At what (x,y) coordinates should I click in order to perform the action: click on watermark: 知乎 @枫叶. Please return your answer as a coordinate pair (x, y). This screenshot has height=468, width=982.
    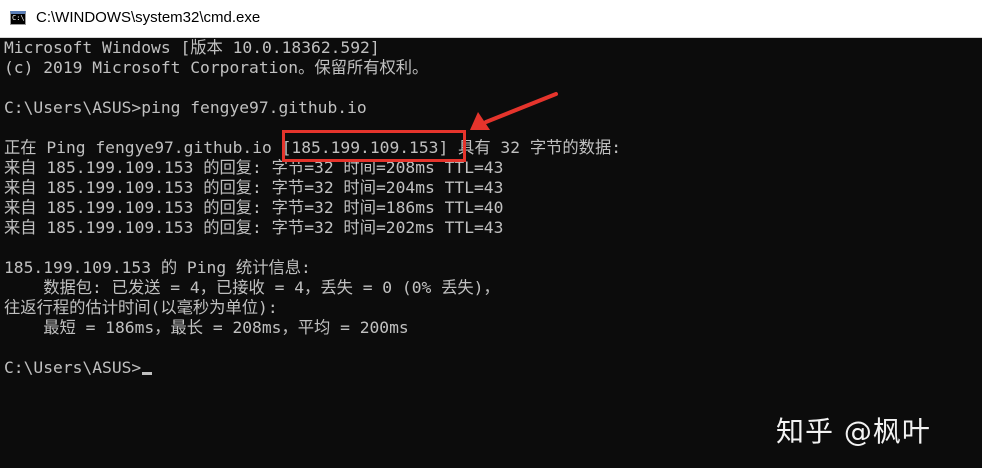
    Looking at the image, I should click on (853, 431).